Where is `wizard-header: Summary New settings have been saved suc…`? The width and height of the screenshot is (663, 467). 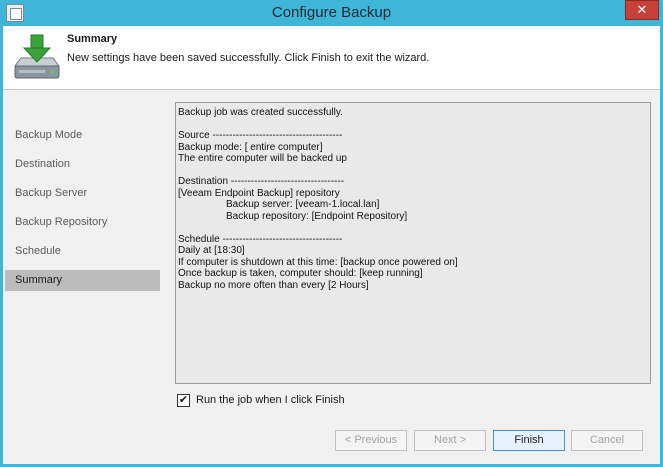
wizard-header: Summary New settings have been saved suc… is located at coordinates (331, 58).